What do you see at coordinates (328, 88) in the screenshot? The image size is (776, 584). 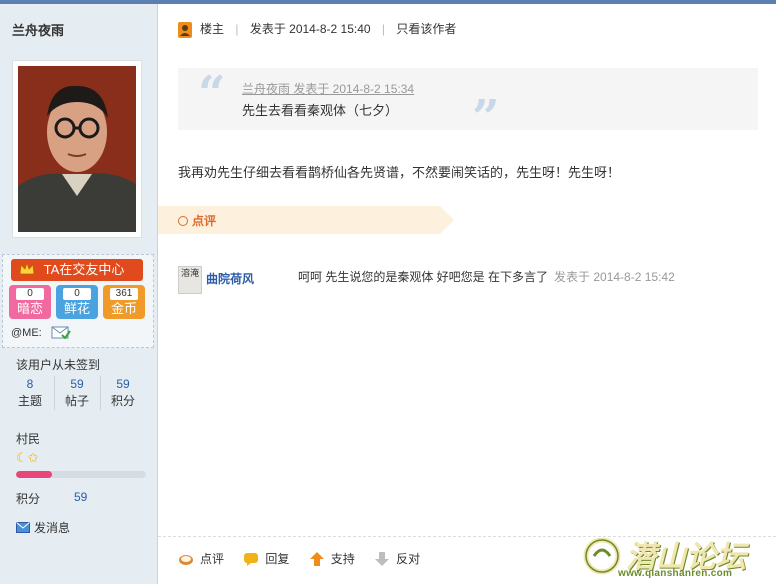 I see `quote-source-link: 兰舟夜雨 发表于 2014-8-2 15:34` at bounding box center [328, 88].